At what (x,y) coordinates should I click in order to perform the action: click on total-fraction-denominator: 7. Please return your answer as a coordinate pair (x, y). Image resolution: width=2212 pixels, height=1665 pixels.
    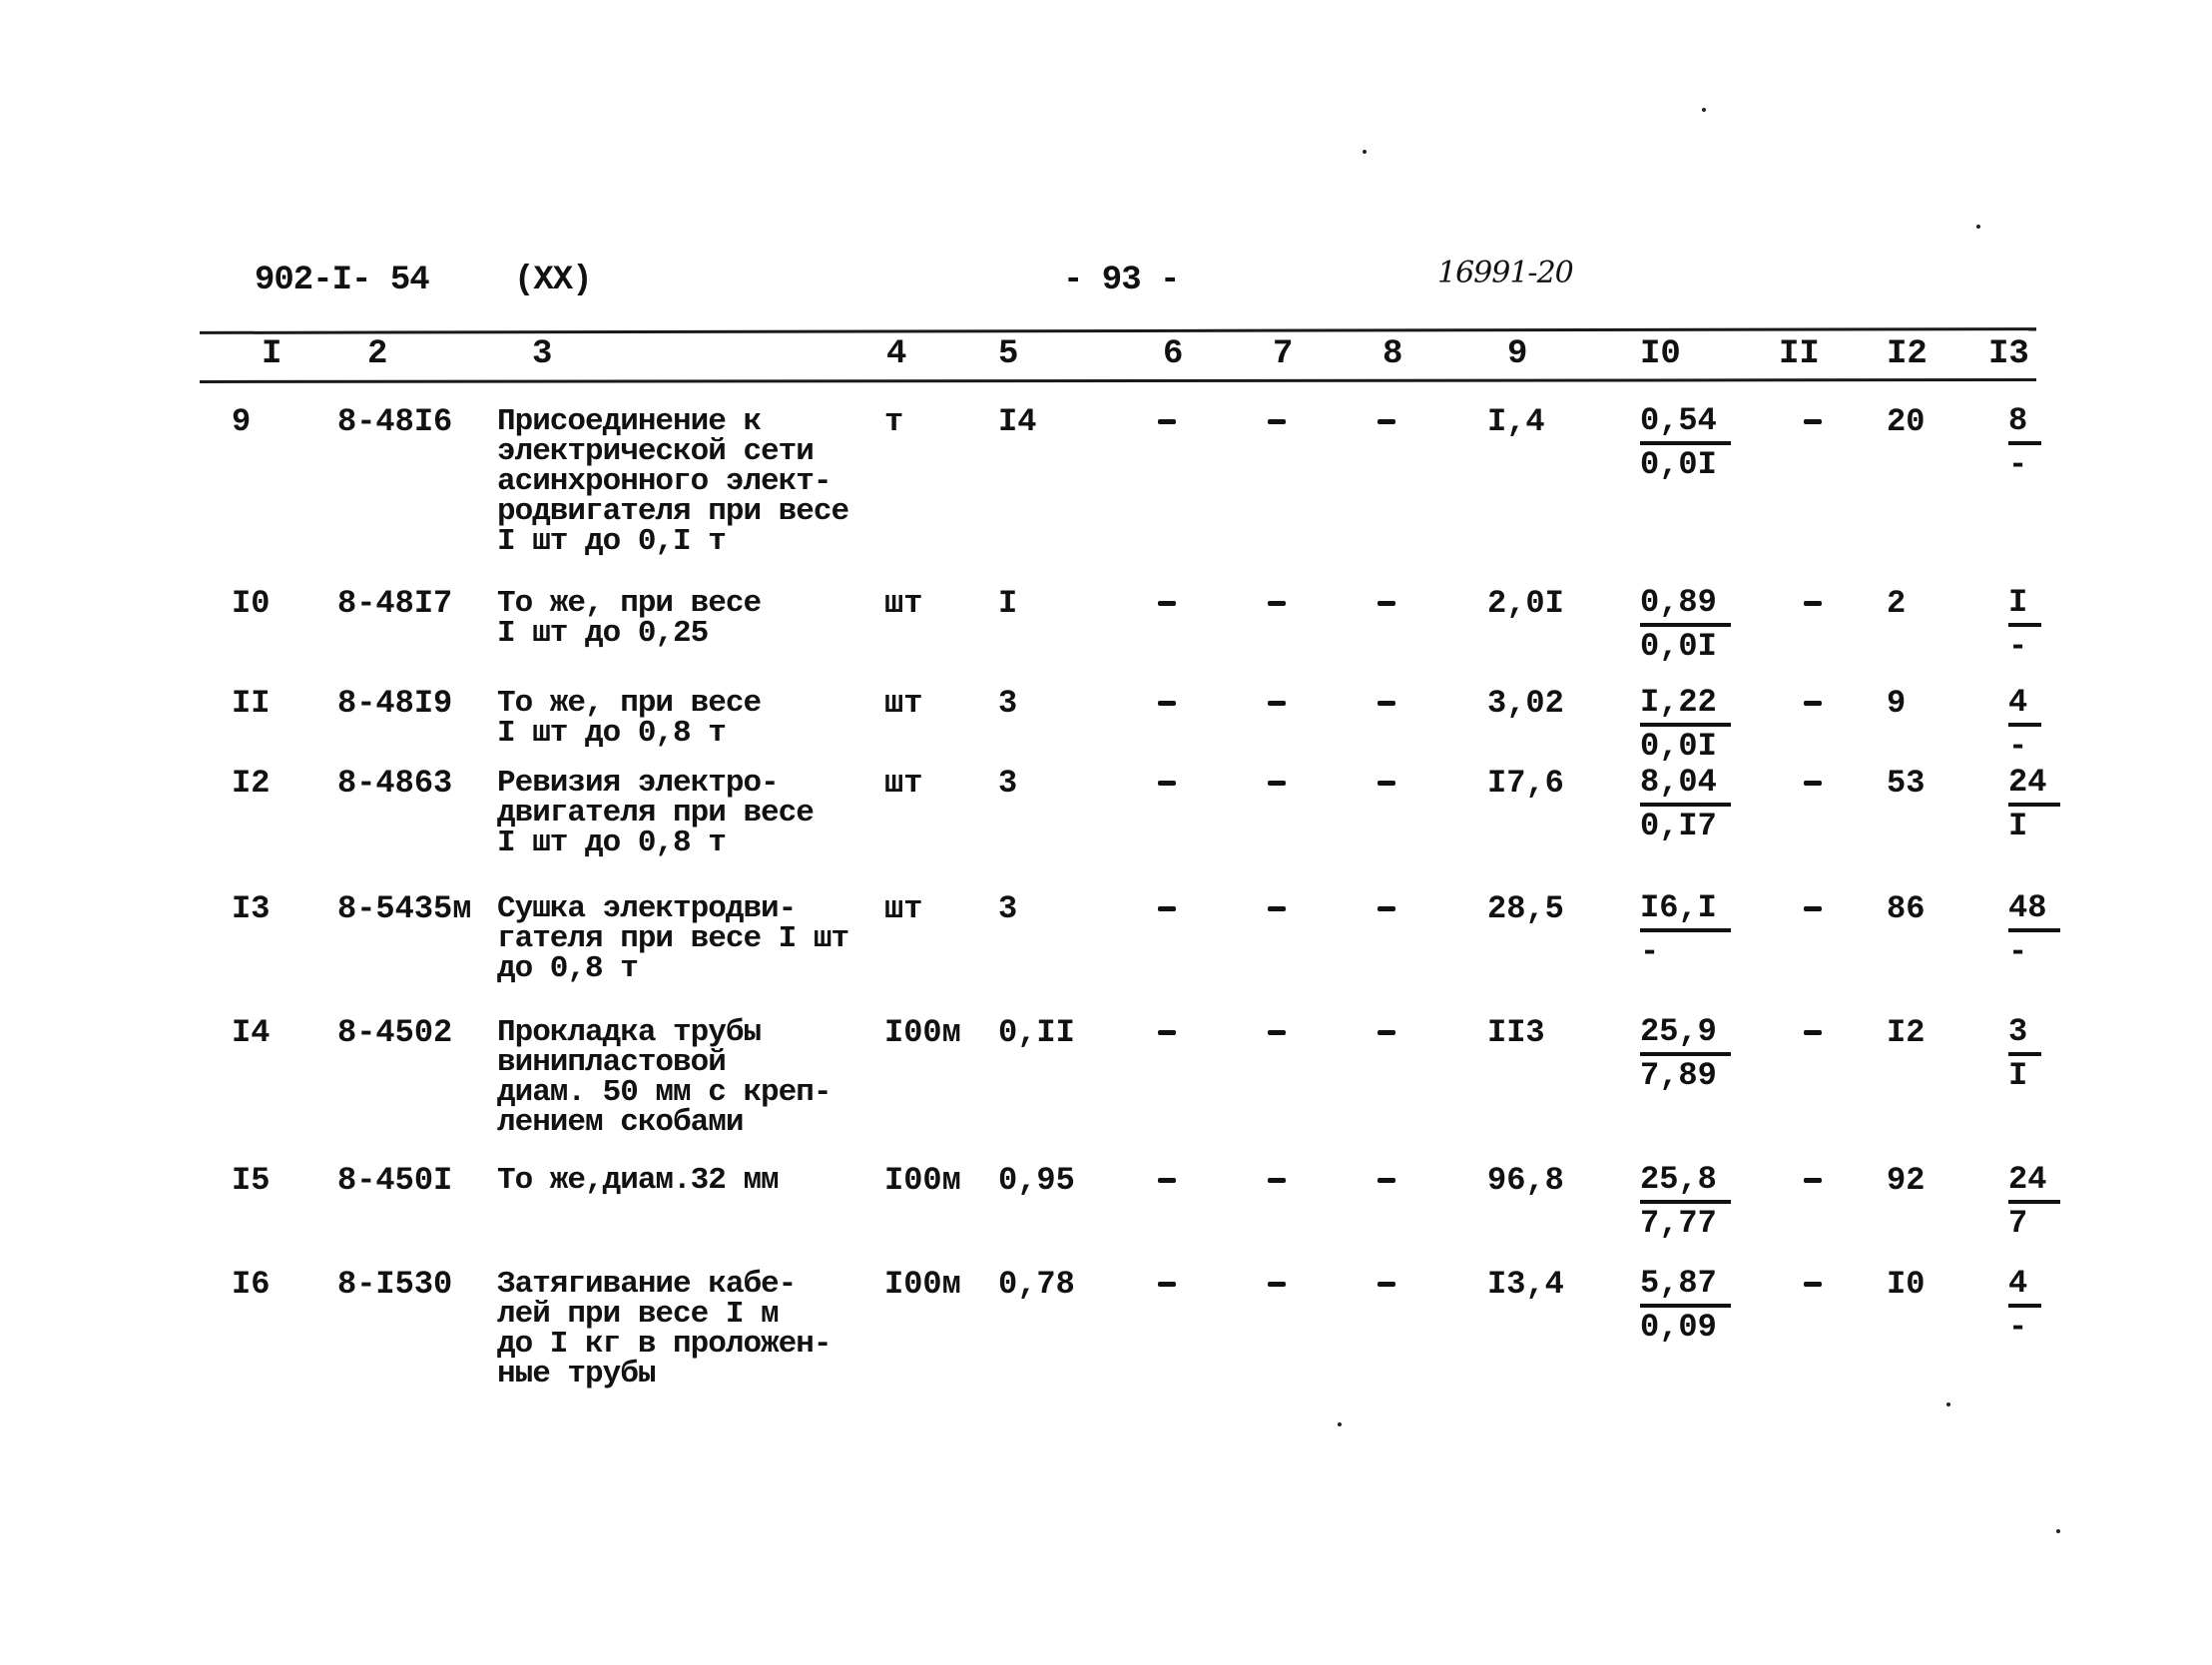
    Looking at the image, I should click on (2018, 1223).